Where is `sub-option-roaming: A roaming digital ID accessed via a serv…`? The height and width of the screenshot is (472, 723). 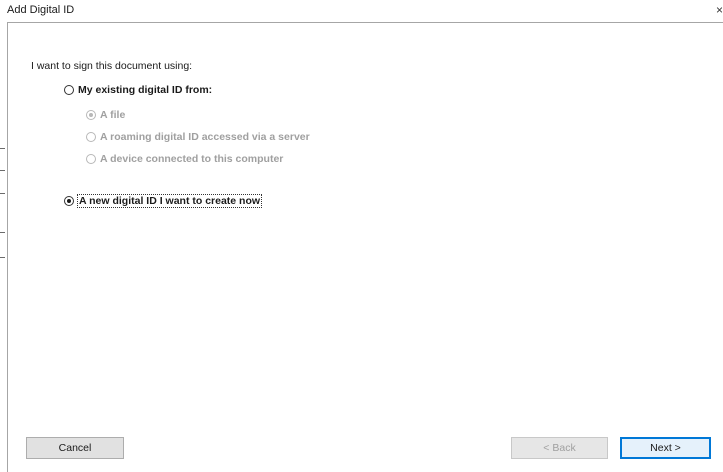
sub-option-roaming: A roaming digital ID accessed via a serv… is located at coordinates (198, 137).